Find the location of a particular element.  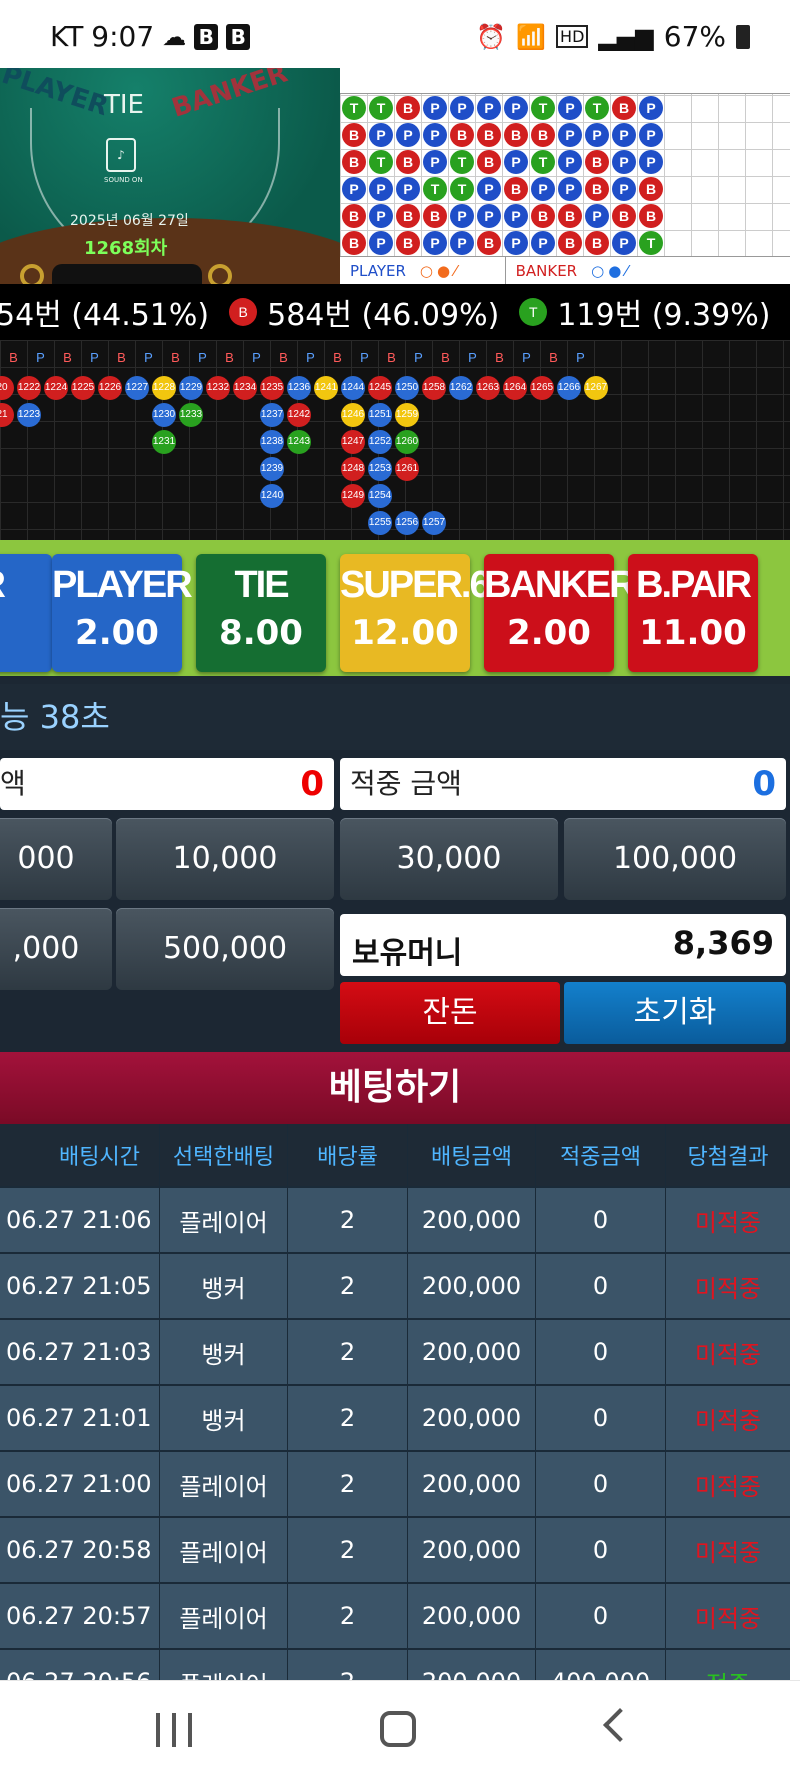

column-header: 적중금액 is located at coordinates (601, 1155).